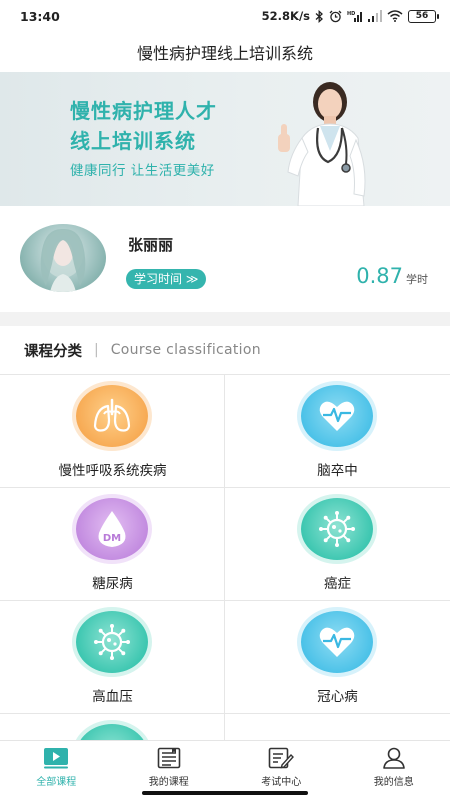  I want to click on nav-label: 我的课程, so click(168, 782).